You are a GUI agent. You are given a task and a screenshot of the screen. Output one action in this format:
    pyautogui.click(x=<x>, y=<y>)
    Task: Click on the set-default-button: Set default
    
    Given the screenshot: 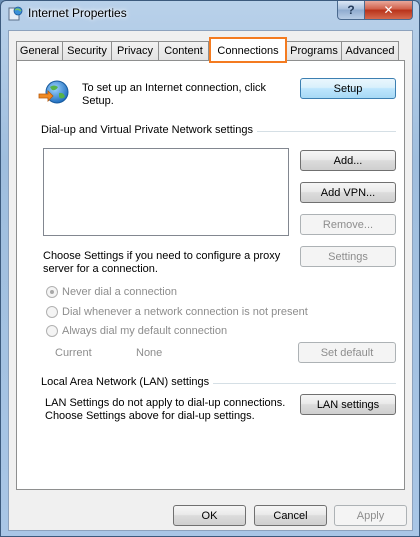 What is the action you would take?
    pyautogui.click(x=347, y=352)
    